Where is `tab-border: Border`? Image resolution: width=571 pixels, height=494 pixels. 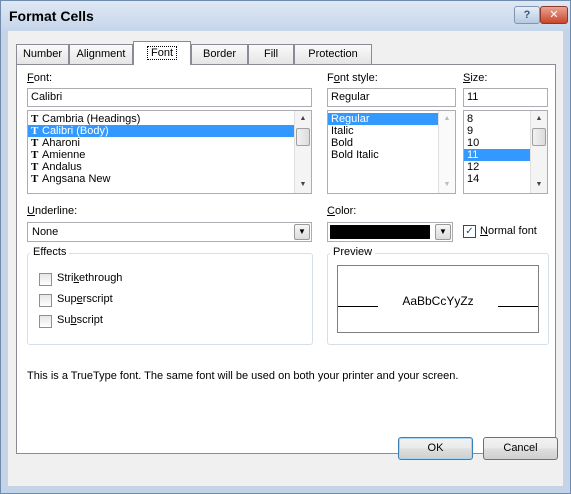
tab-border: Border is located at coordinates (219, 54).